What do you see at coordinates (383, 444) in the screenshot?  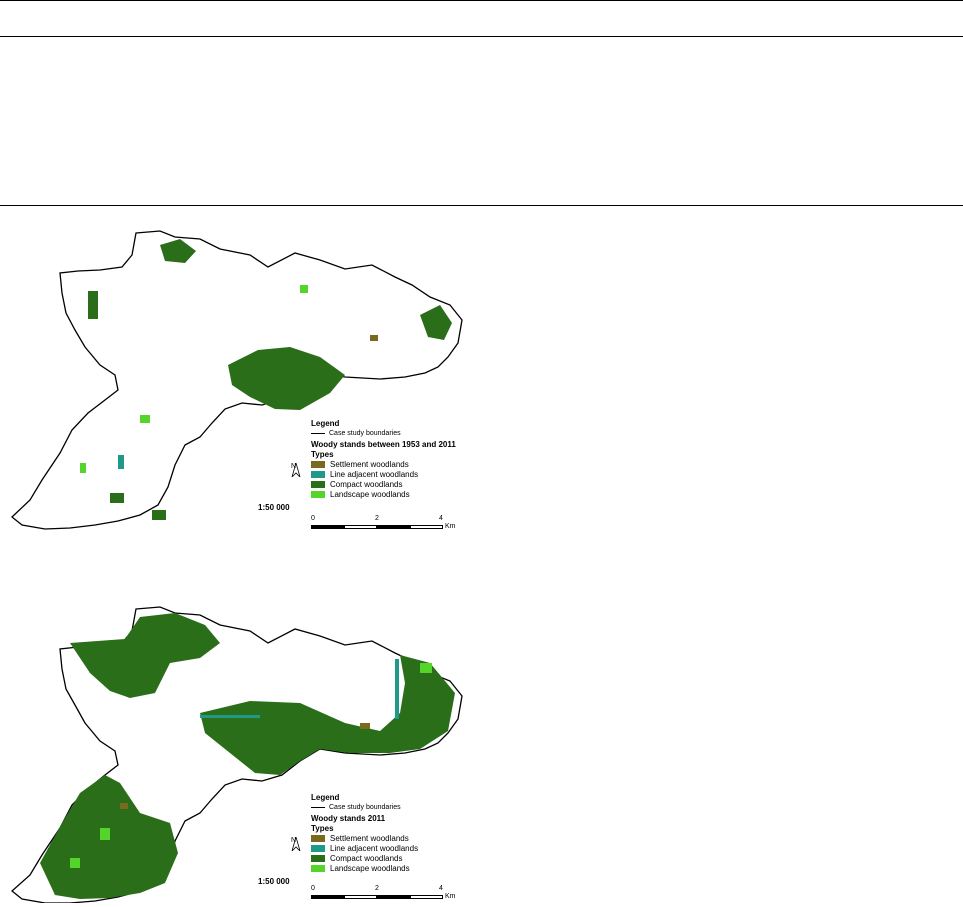 I see `legend-subtitle: Woody stands between 1953 and 2011` at bounding box center [383, 444].